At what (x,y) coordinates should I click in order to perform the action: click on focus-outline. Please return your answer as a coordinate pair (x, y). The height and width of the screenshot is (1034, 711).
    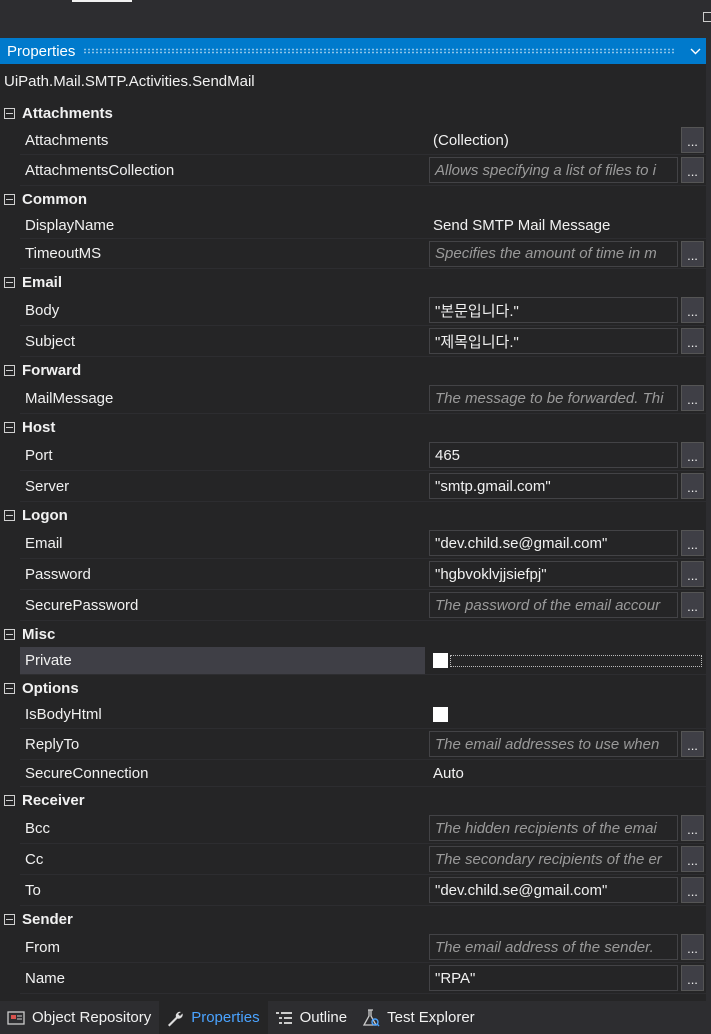
    Looking at the image, I should click on (576, 660).